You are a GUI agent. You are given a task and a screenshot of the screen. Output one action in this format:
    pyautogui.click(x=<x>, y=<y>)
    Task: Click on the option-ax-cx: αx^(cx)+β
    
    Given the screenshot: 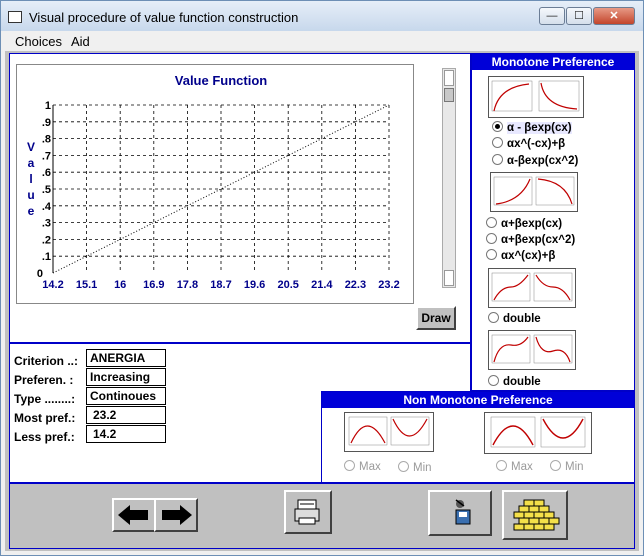 What is the action you would take?
    pyautogui.click(x=520, y=255)
    